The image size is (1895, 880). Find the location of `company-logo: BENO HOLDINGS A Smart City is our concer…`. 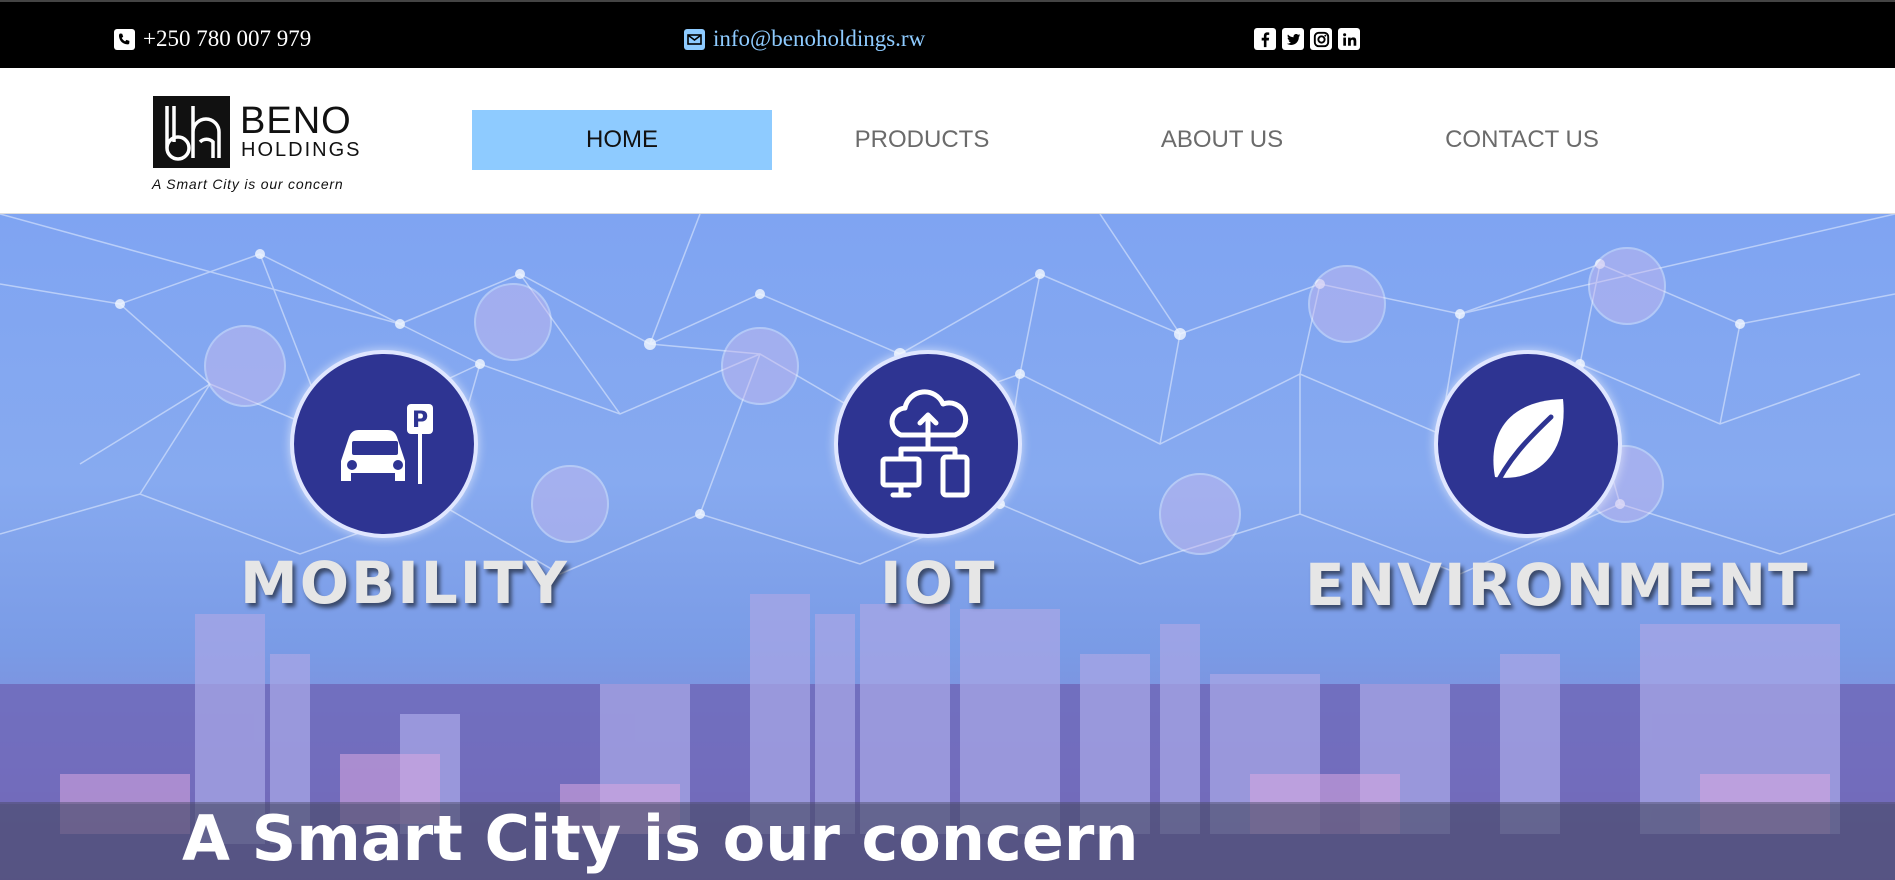

company-logo: BENO HOLDINGS A Smart City is our concer… is located at coordinates (257, 146).